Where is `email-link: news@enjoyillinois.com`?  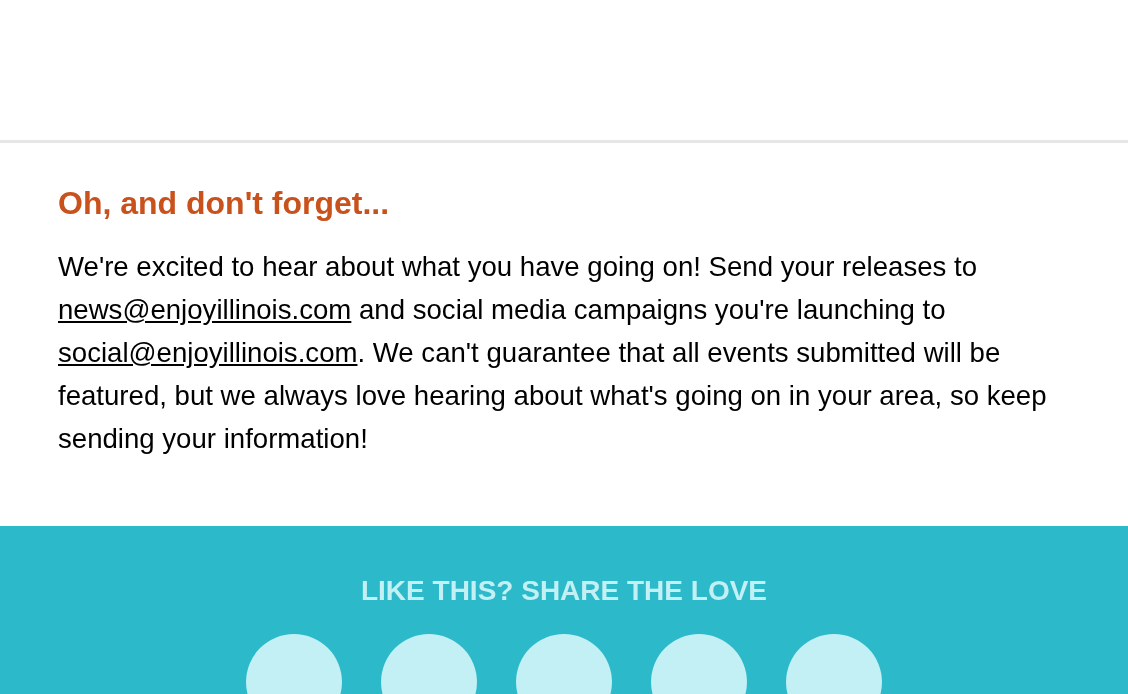 email-link: news@enjoyillinois.com is located at coordinates (205, 309).